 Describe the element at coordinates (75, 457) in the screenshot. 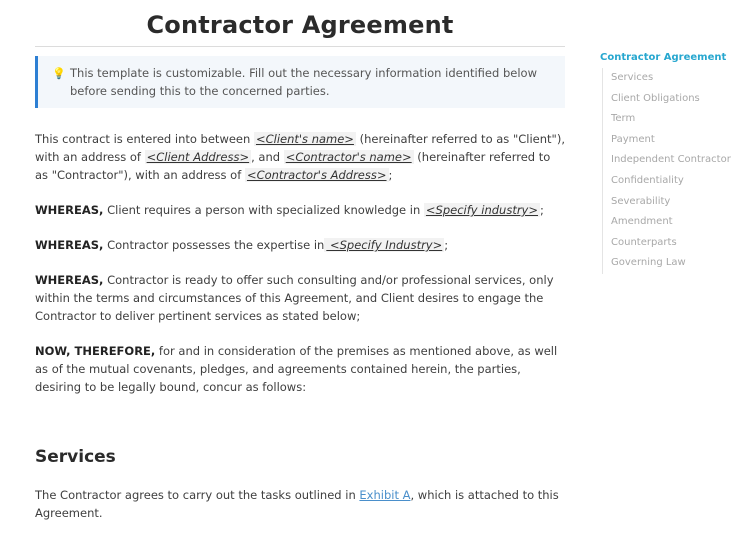

I see `services-heading: Services` at that location.